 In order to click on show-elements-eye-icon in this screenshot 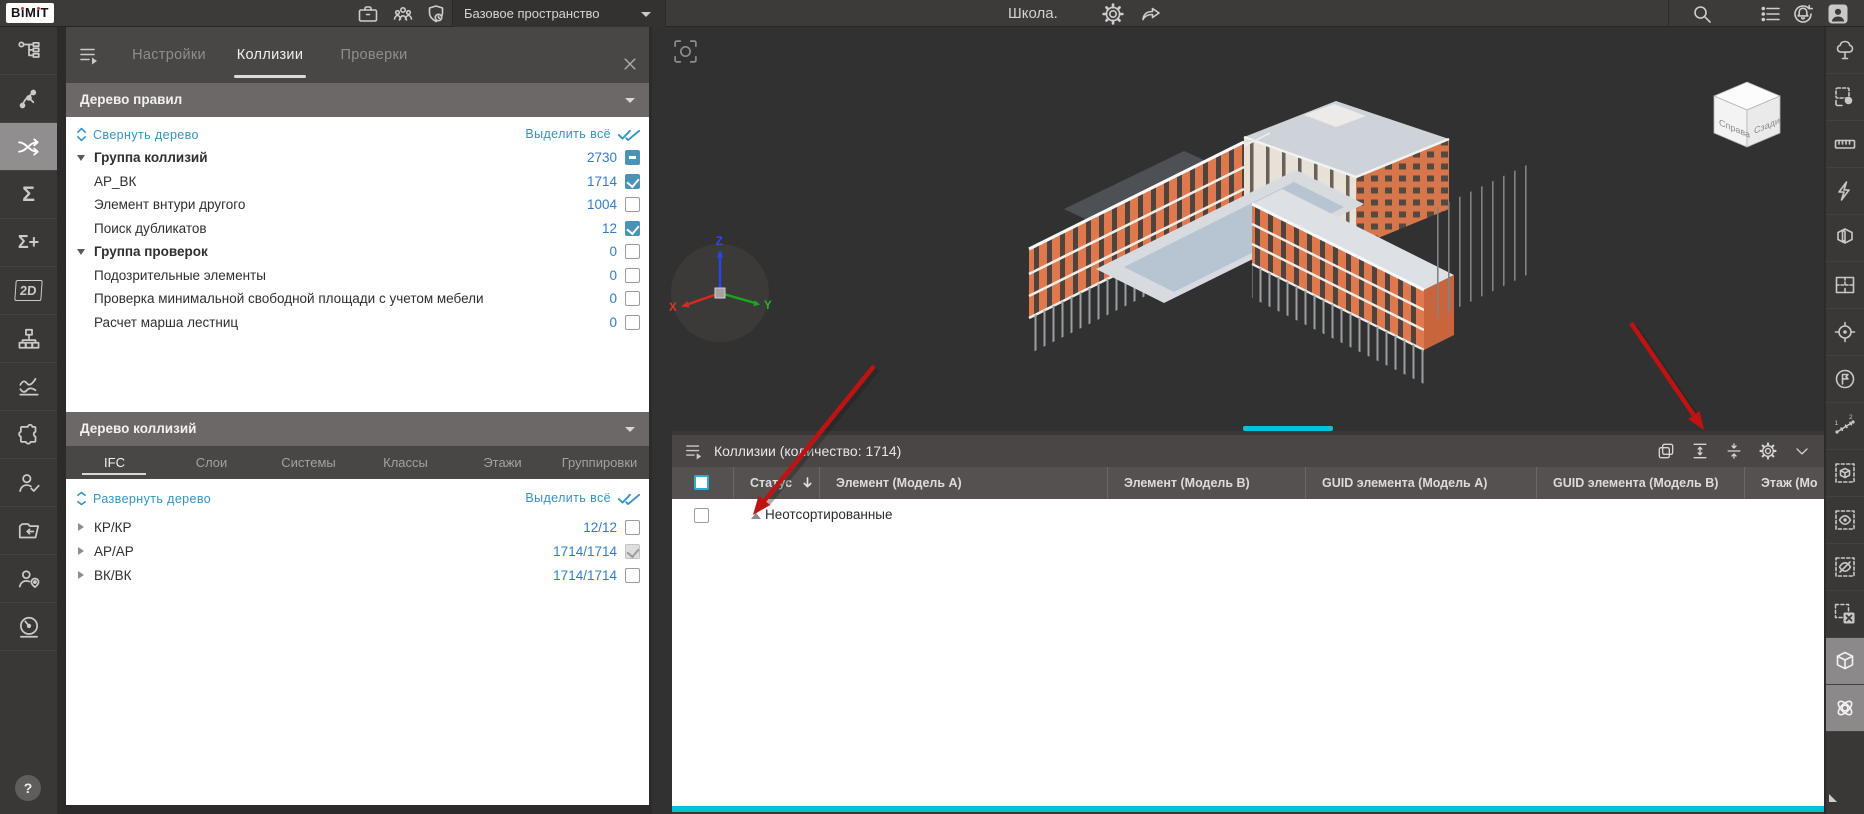, I will do `click(1845, 520)`.